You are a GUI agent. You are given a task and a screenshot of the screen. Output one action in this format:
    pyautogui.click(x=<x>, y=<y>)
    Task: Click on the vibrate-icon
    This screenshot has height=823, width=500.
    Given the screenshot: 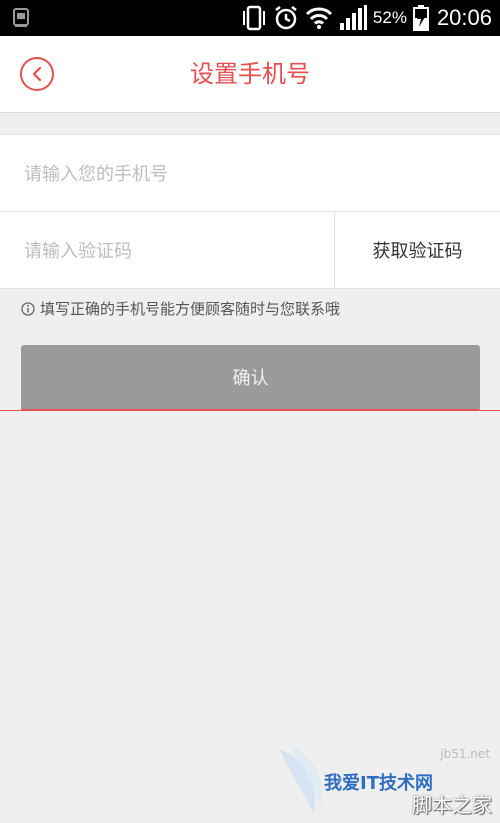 What is the action you would take?
    pyautogui.click(x=253, y=18)
    